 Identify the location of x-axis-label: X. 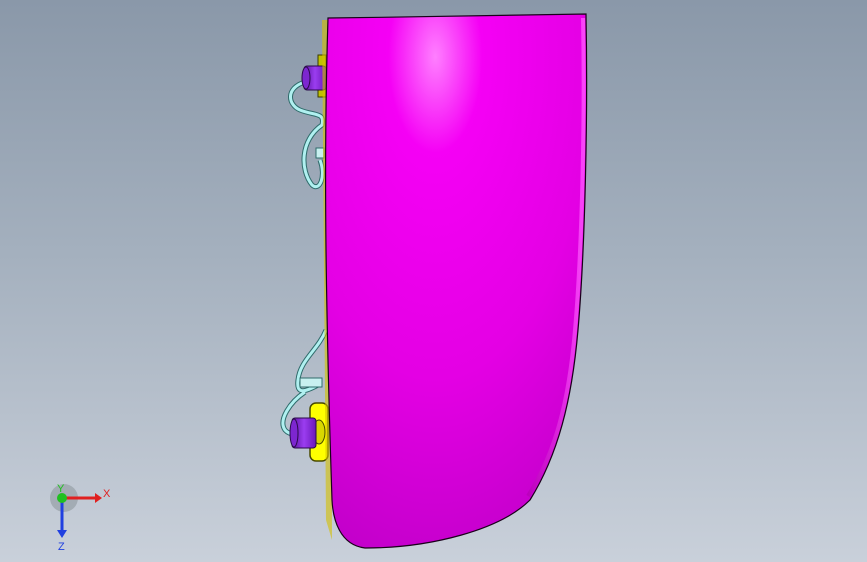
(107, 494).